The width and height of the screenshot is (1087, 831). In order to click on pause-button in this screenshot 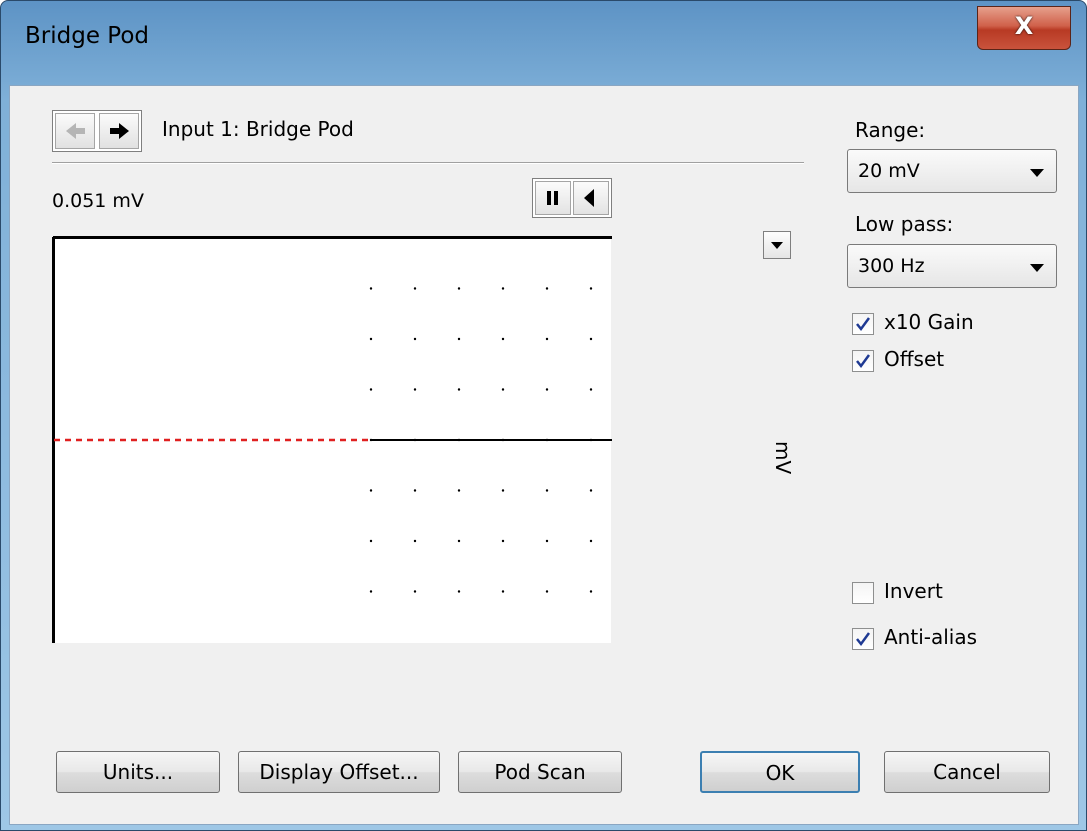, I will do `click(553, 198)`.